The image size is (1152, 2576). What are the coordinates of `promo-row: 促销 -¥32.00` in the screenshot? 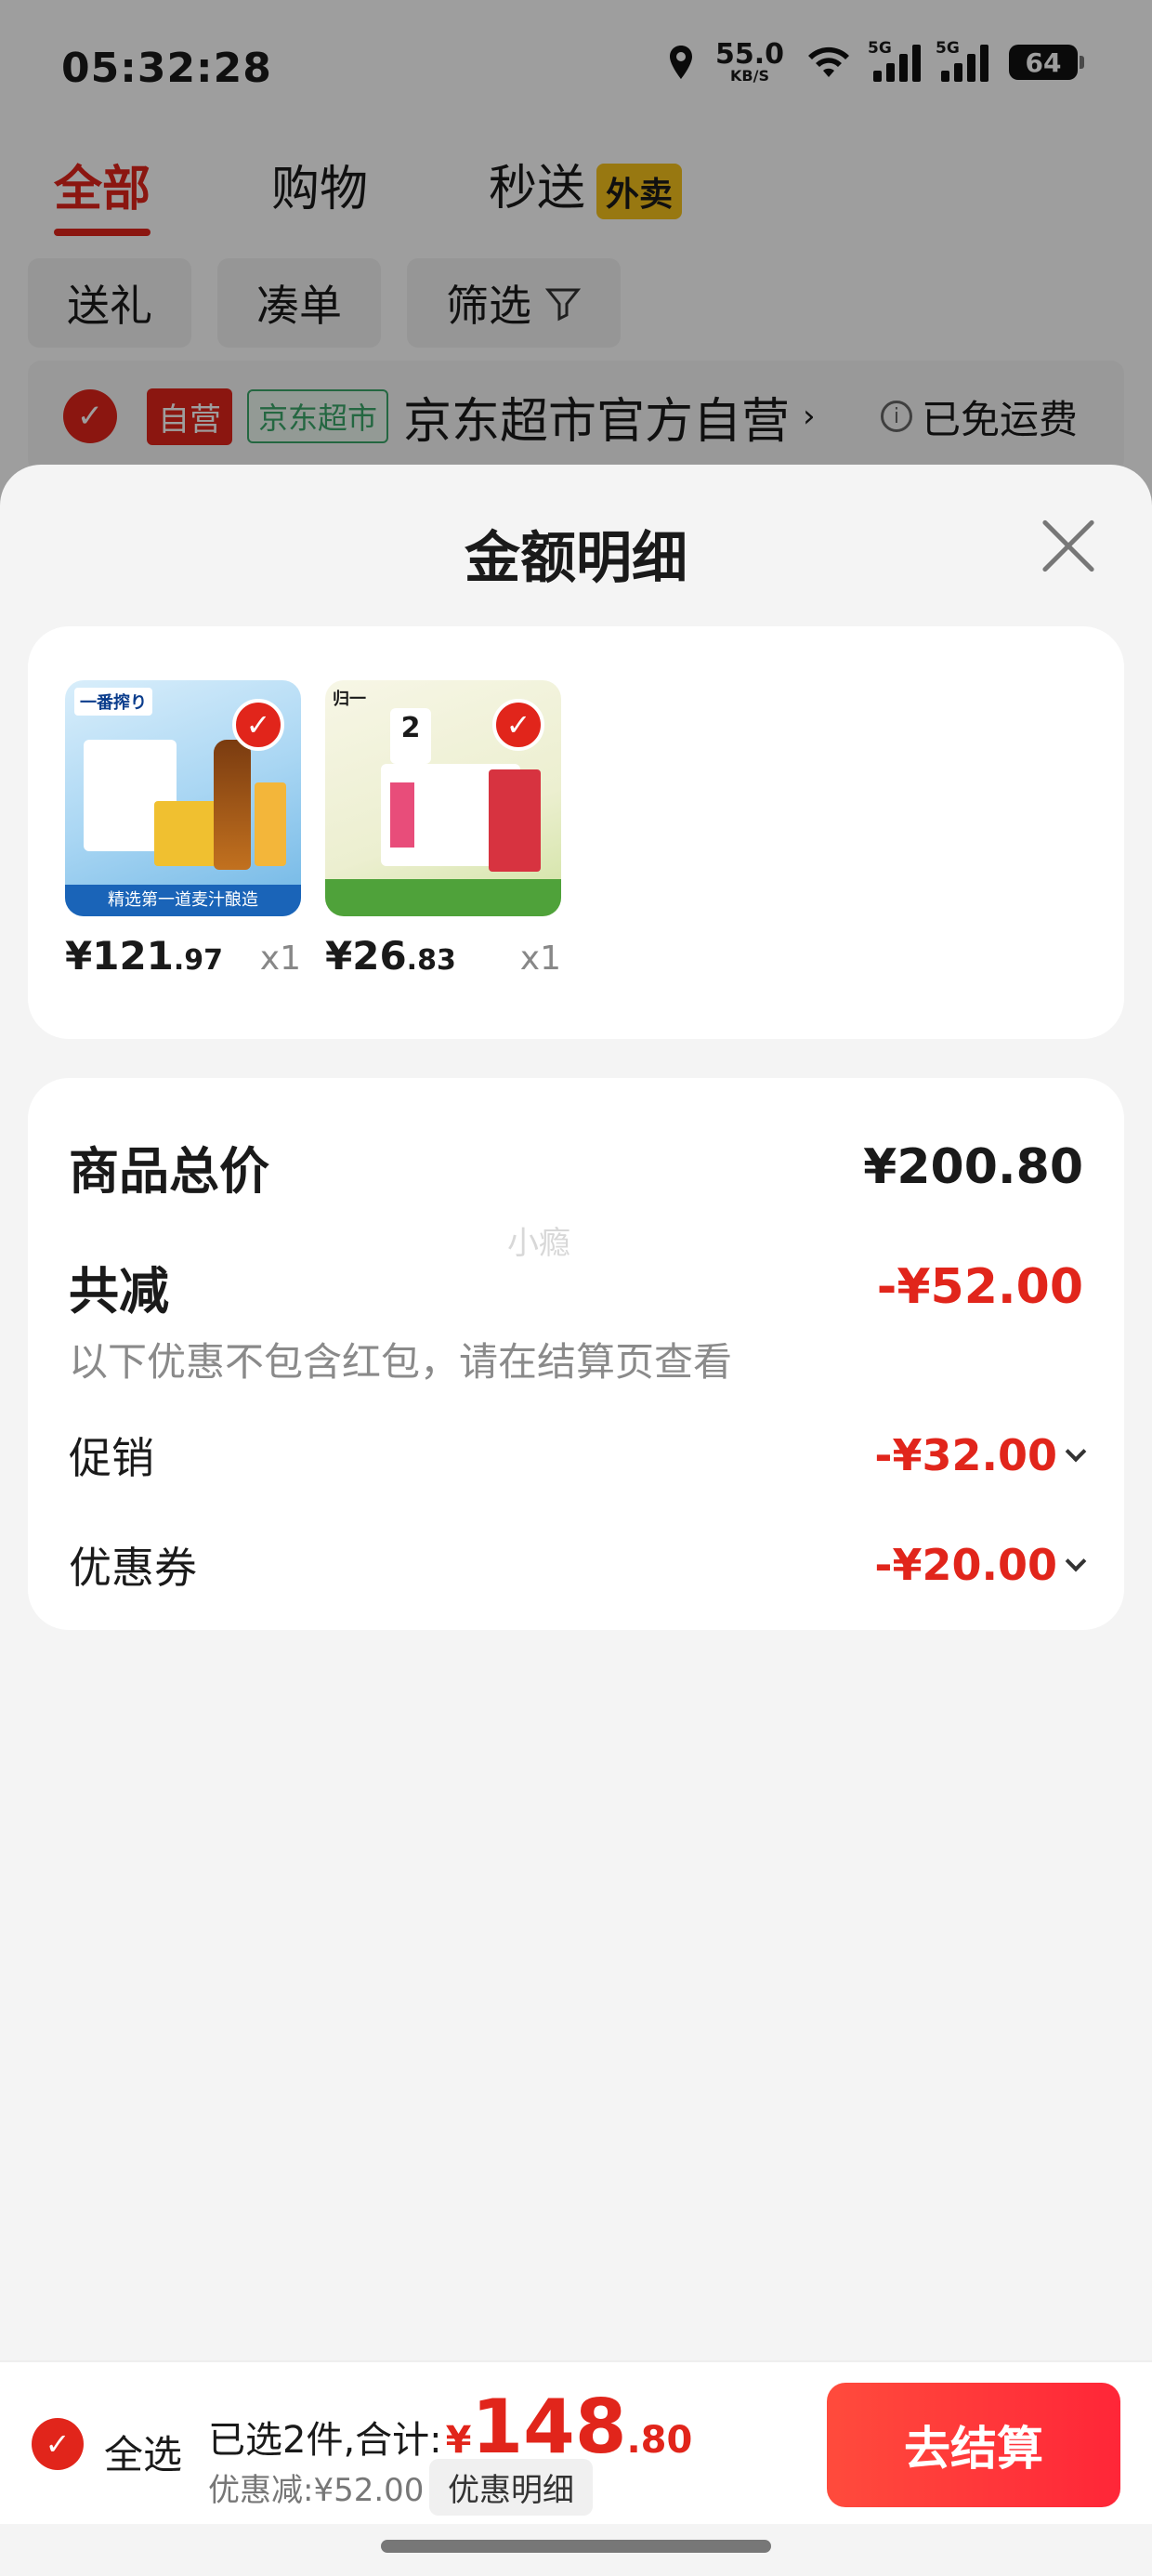 It's located at (578, 1455).